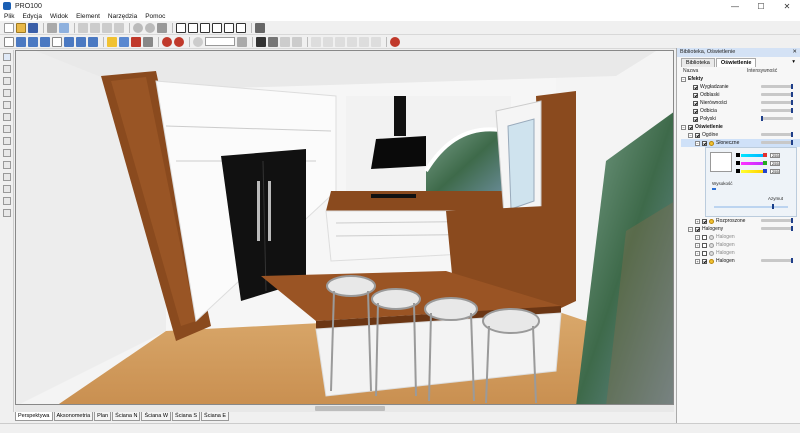 This screenshot has width=800, height=433. What do you see at coordinates (7, 105) in the screenshot?
I see `tool-5-icon` at bounding box center [7, 105].